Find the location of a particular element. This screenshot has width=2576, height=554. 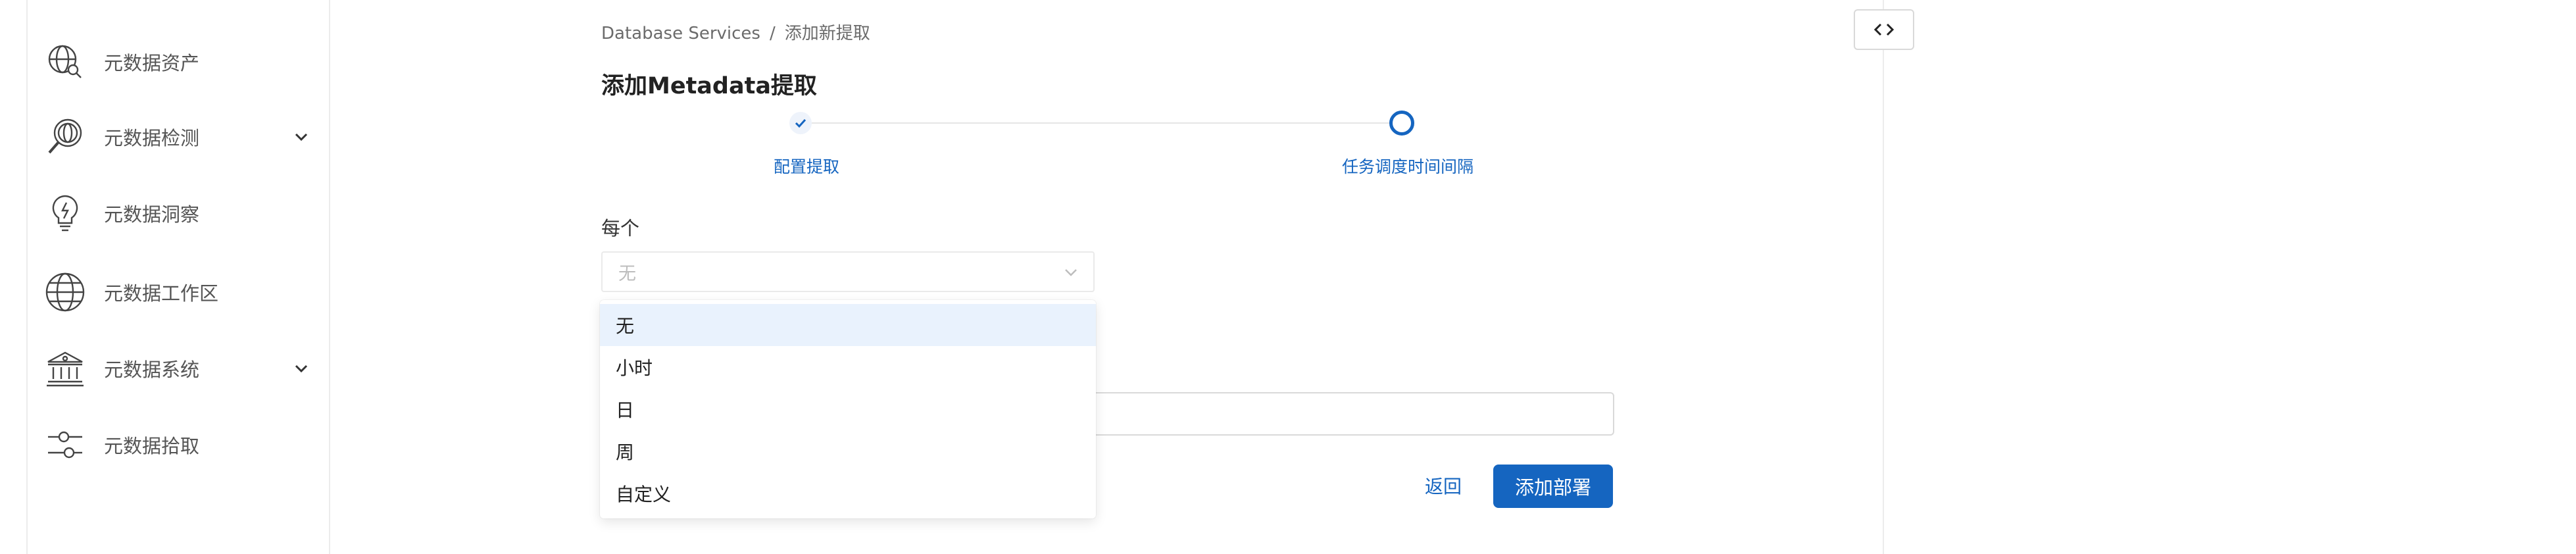

globe-icon is located at coordinates (65, 292).